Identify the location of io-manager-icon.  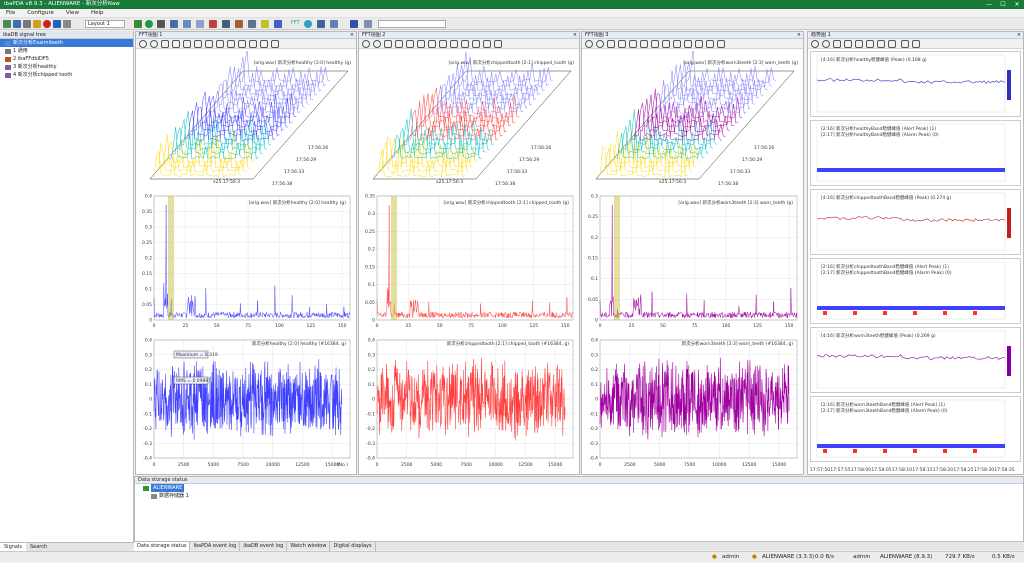
(17, 24).